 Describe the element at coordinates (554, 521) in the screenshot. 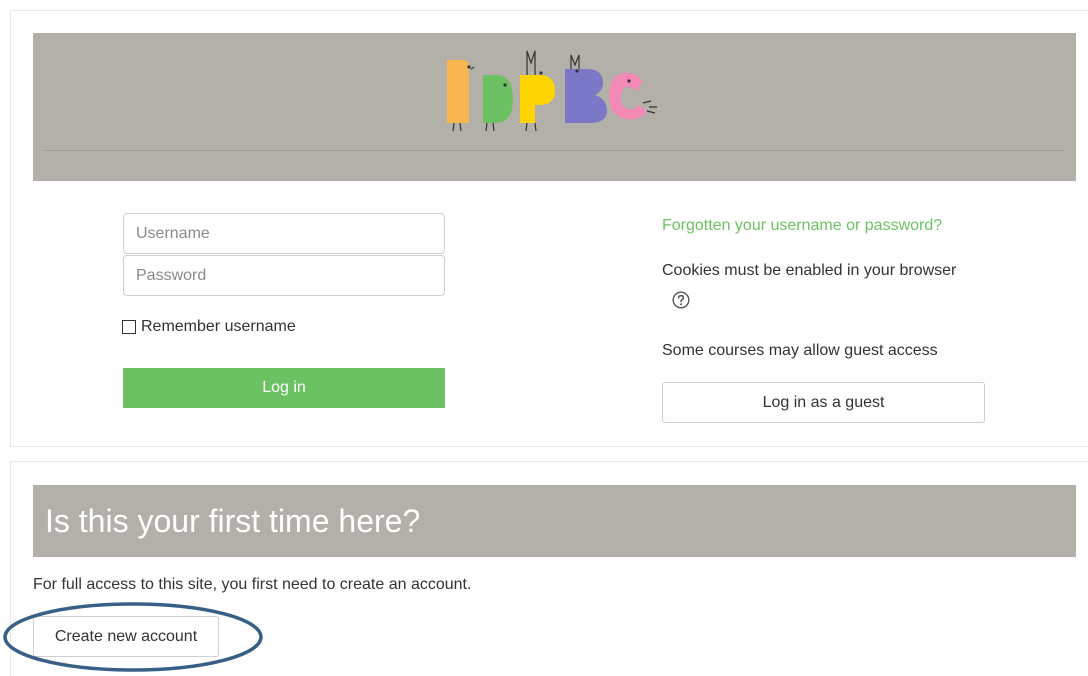

I see `signup-banner: Is this your first time here?` at that location.